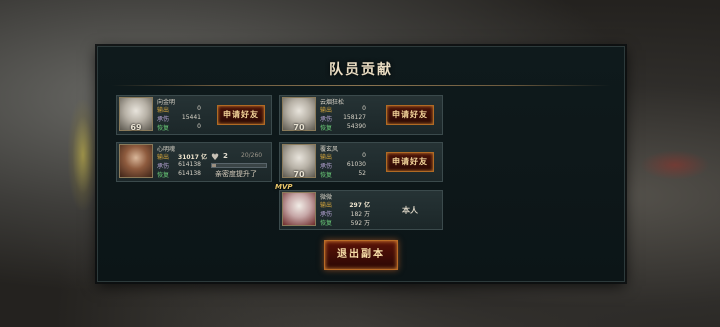 The image size is (720, 327). What do you see at coordinates (410, 210) in the screenshot?
I see `self-label: 本人` at bounding box center [410, 210].